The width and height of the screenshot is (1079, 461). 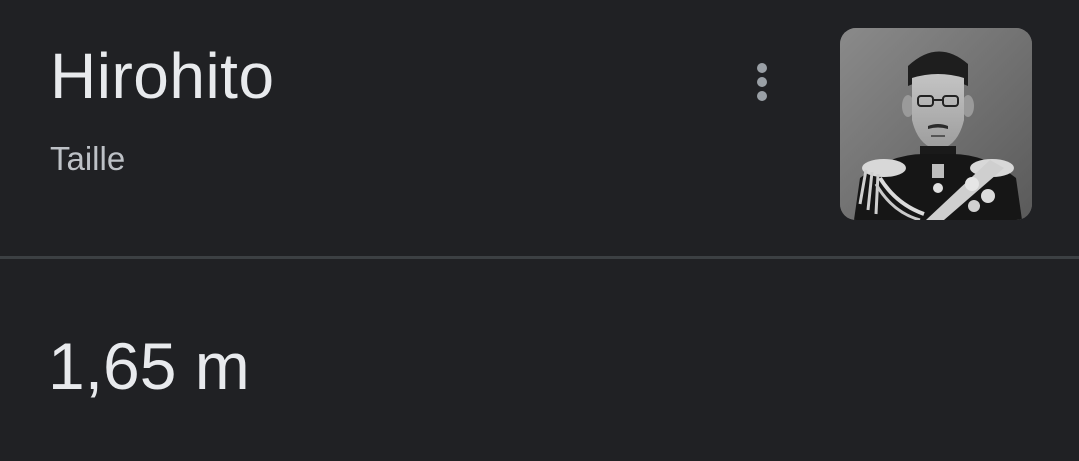 I want to click on portrait-photo, so click(x=936, y=124).